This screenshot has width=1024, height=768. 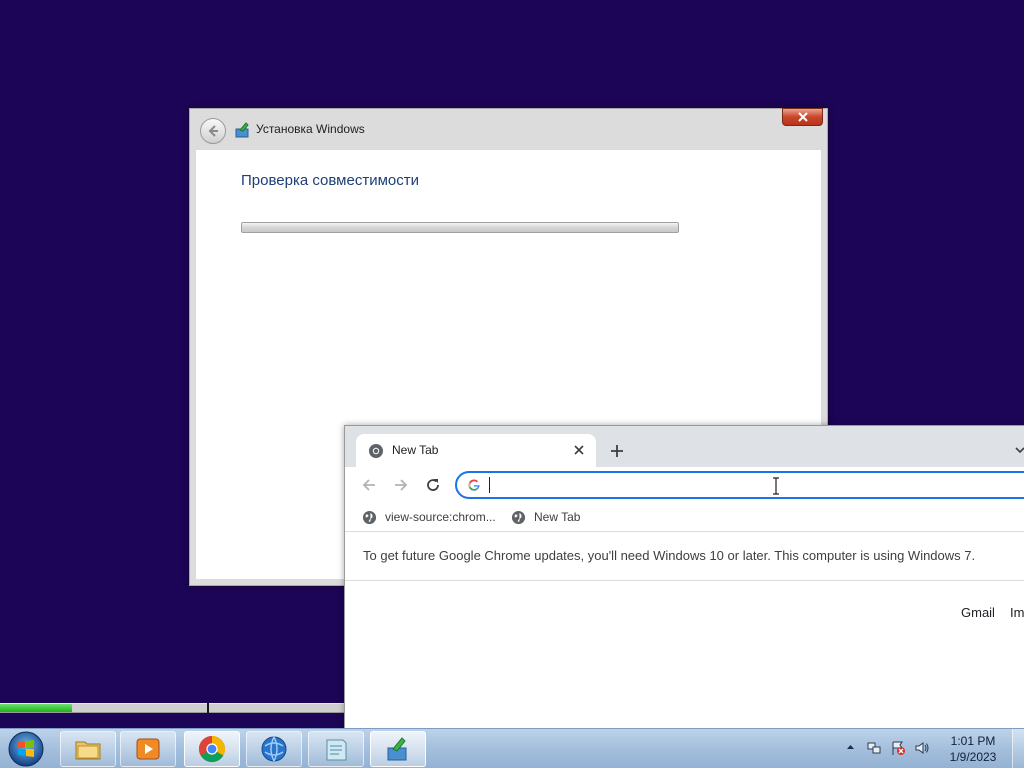 What do you see at coordinates (433, 485) in the screenshot?
I see `reload-icon` at bounding box center [433, 485].